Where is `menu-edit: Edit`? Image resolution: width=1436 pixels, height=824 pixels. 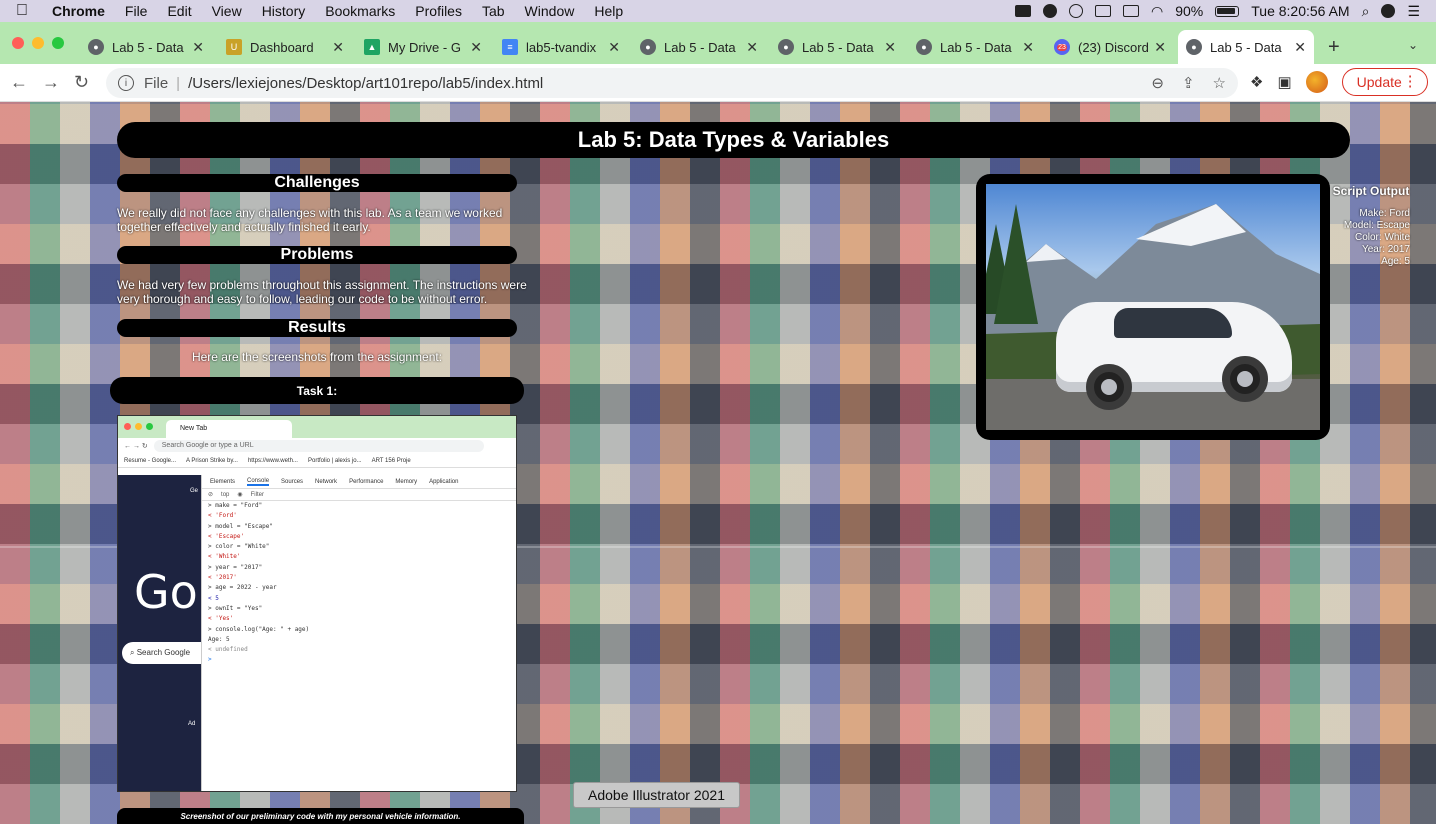 menu-edit: Edit is located at coordinates (179, 11).